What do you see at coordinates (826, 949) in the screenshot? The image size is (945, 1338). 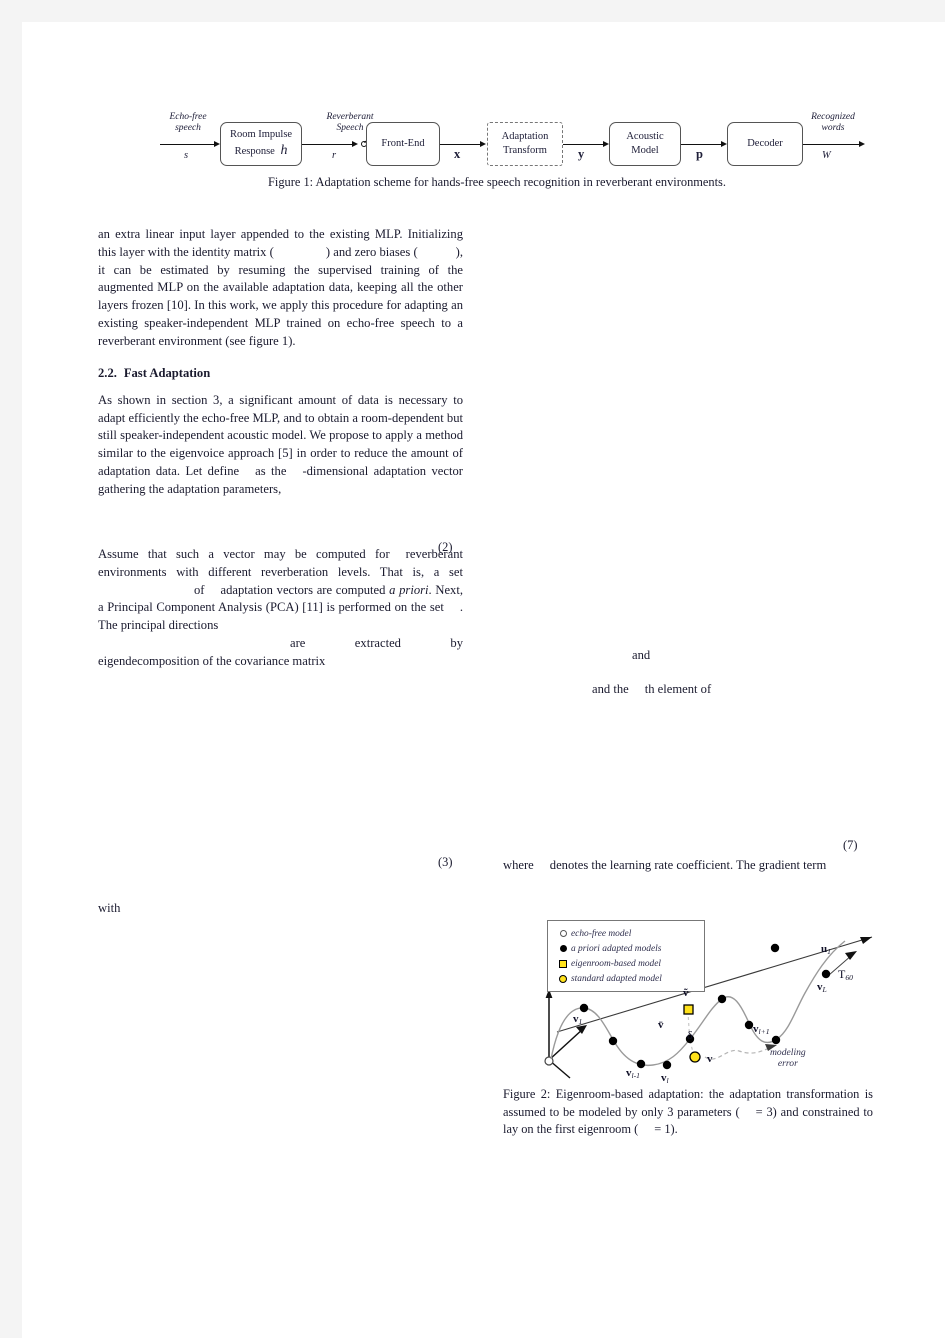 I see `label-u1: u1` at bounding box center [826, 949].